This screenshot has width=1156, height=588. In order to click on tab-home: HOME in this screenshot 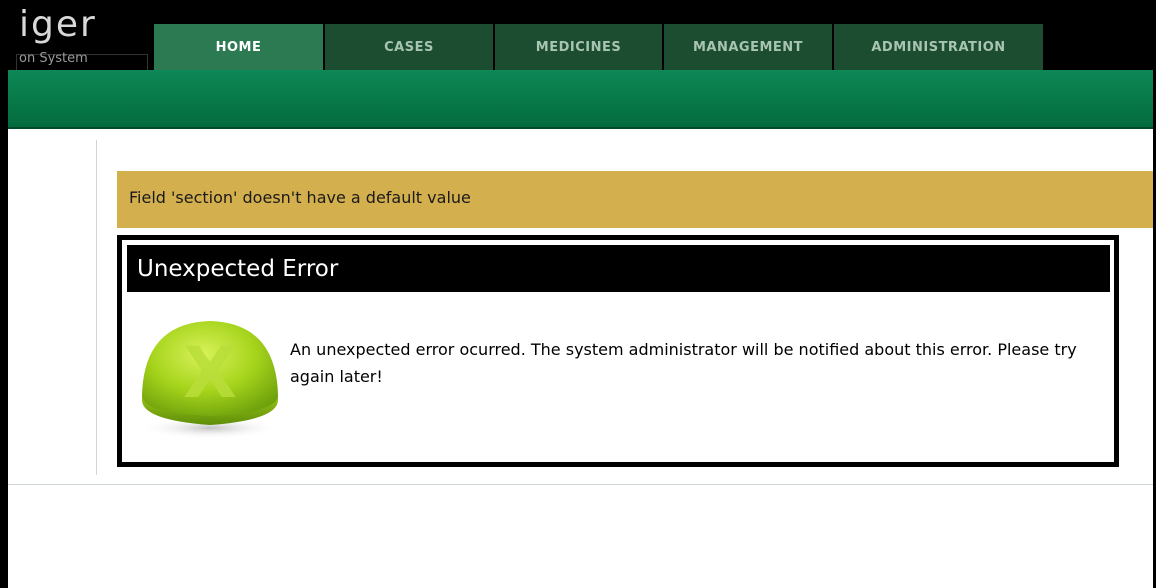, I will do `click(238, 47)`.